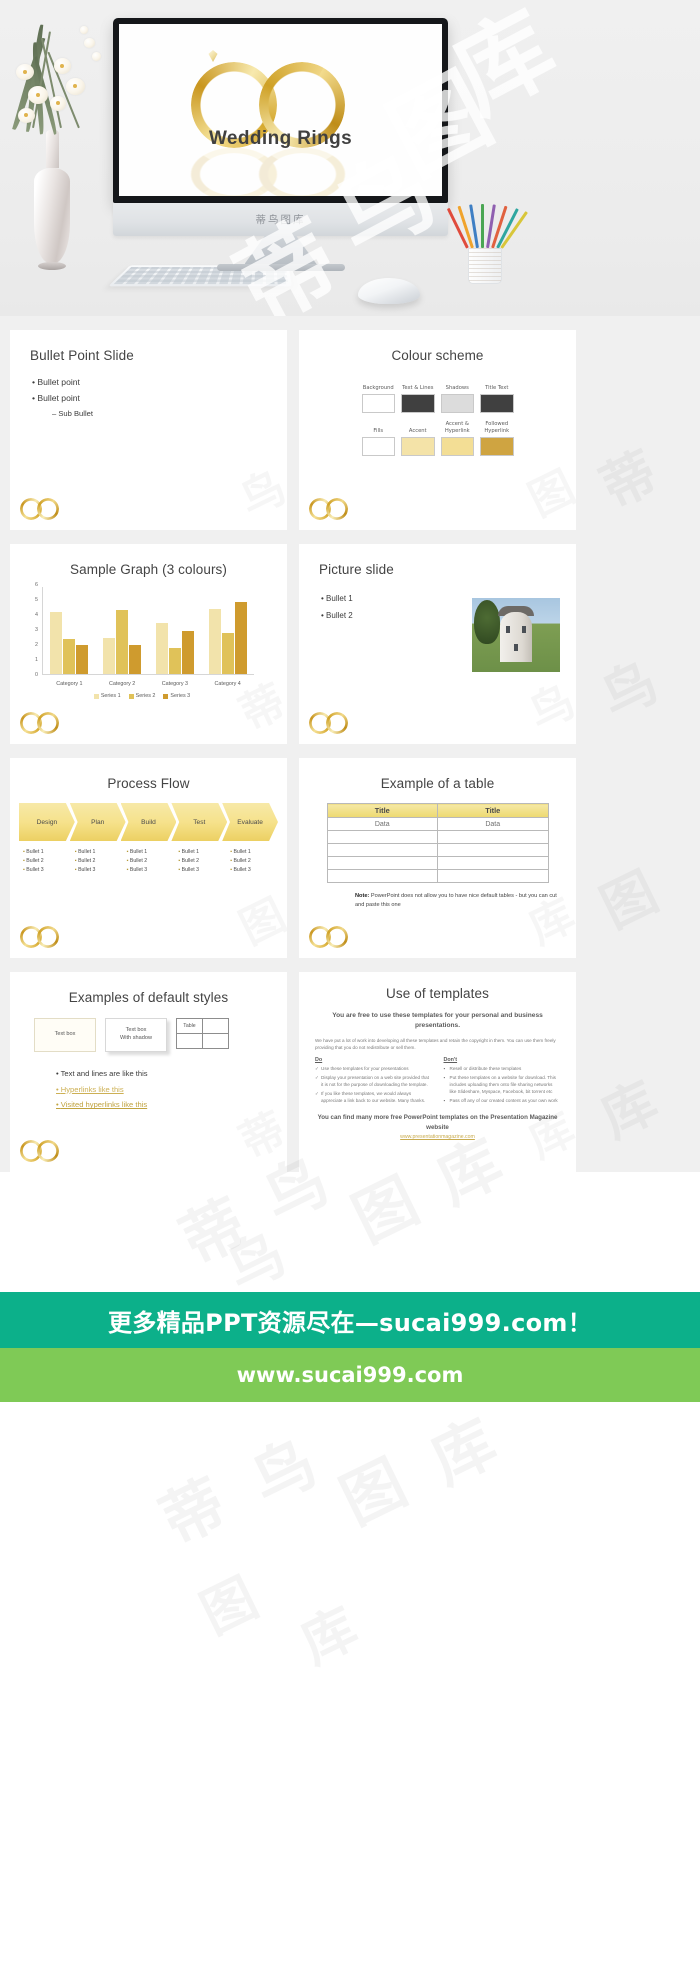 The width and height of the screenshot is (700, 1965). What do you see at coordinates (122, 684) in the screenshot?
I see `chart-category-label: Category 2` at bounding box center [122, 684].